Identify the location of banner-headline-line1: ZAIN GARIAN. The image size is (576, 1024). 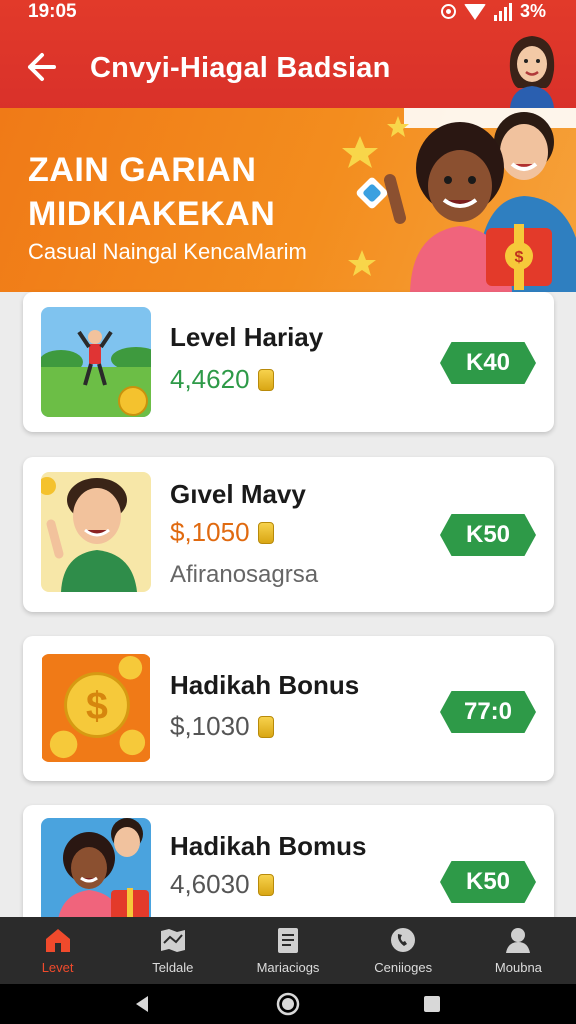
(142, 170).